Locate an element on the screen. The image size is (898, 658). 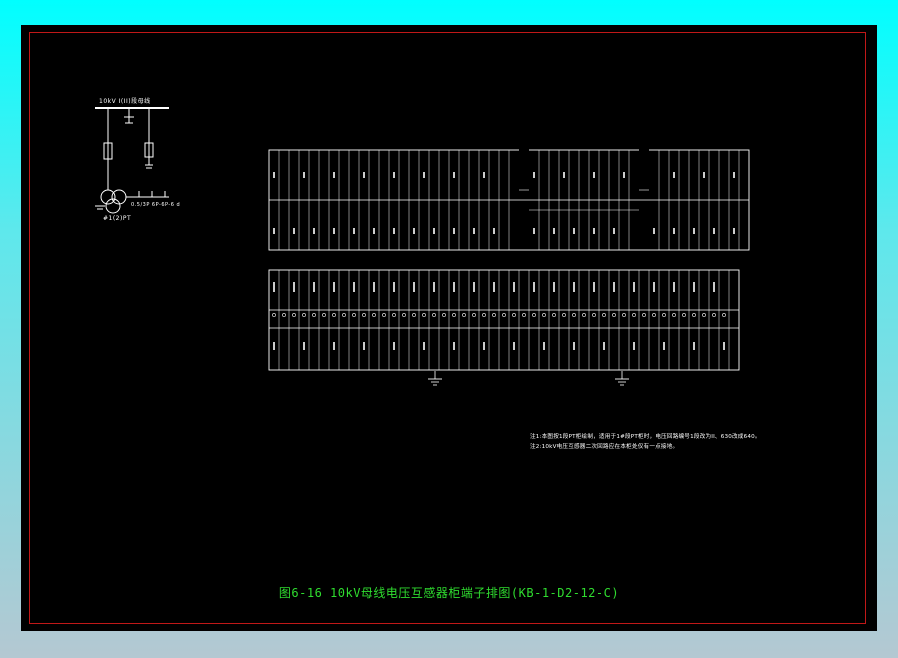
terminal-block-lower is located at coordinates (504, 320).